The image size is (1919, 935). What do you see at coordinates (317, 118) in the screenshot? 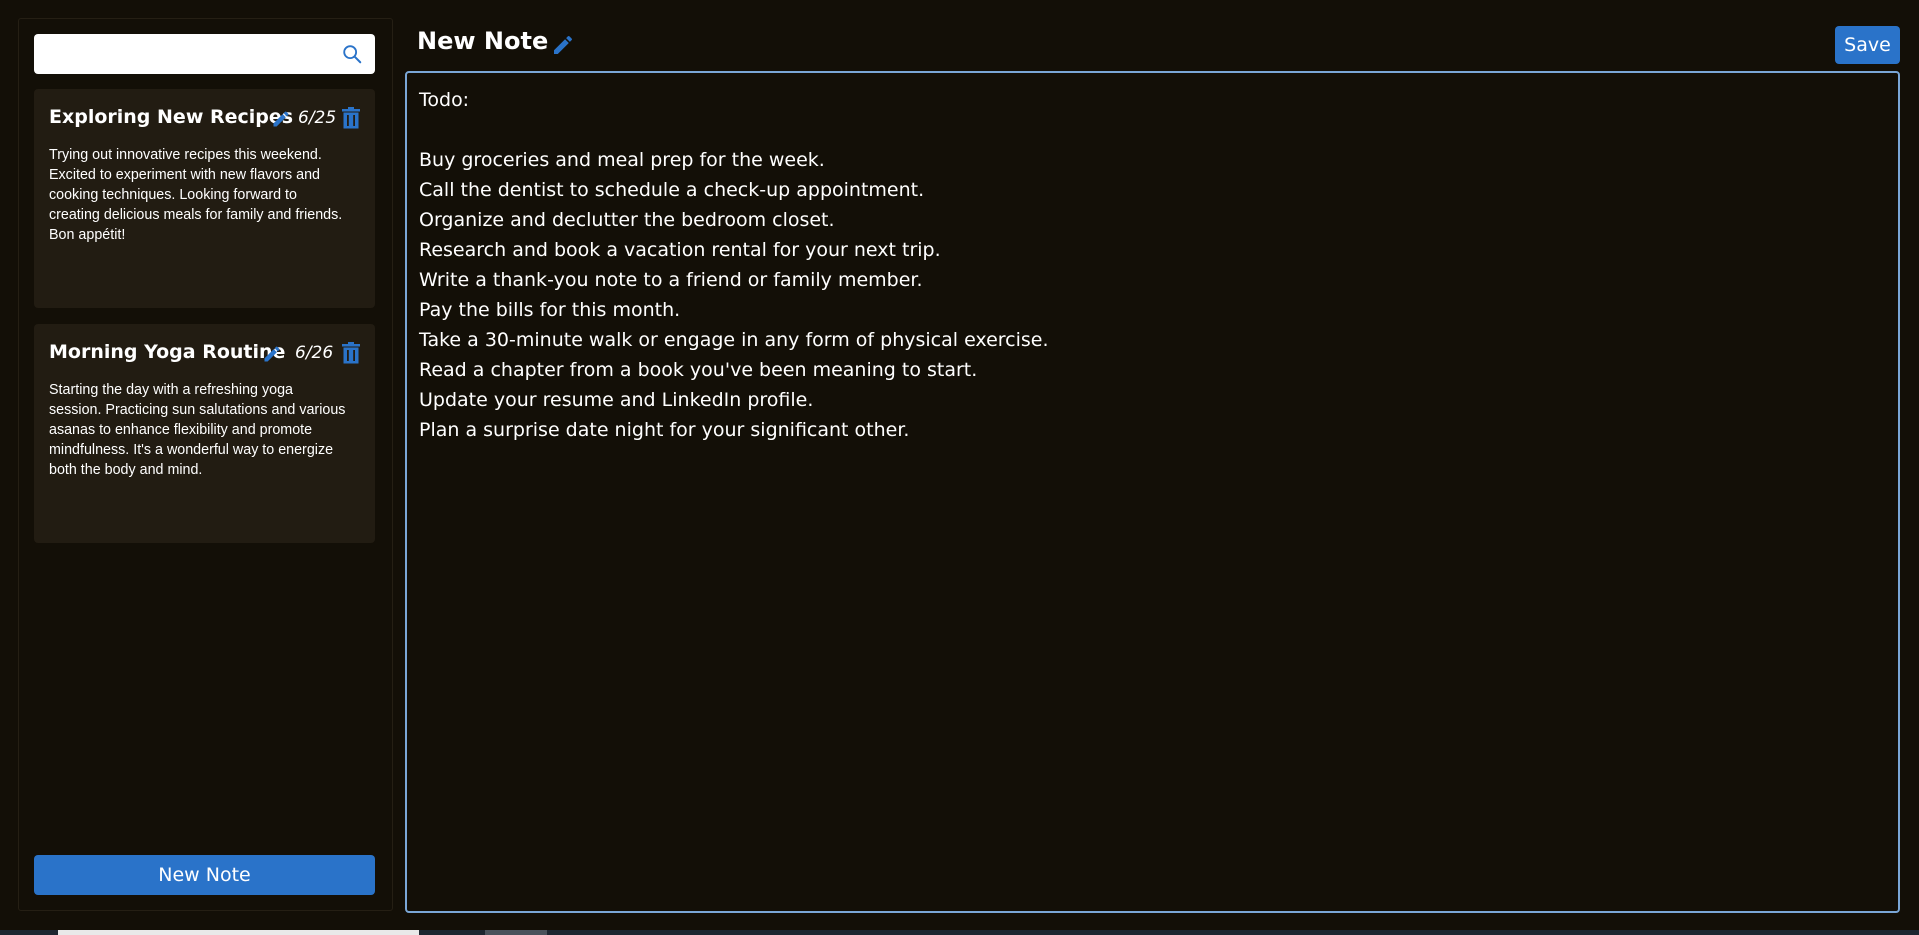
I see `note-date: 6/25` at bounding box center [317, 118].